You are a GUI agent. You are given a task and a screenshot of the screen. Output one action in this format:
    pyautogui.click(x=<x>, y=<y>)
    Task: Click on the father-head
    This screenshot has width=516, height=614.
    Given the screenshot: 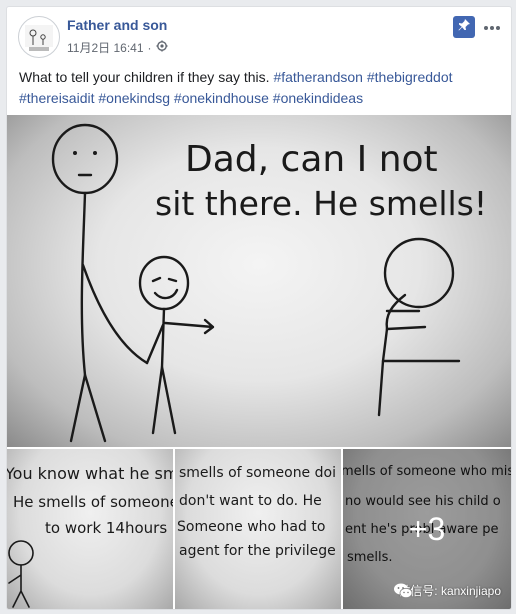 What is the action you would take?
    pyautogui.click(x=85, y=159)
    